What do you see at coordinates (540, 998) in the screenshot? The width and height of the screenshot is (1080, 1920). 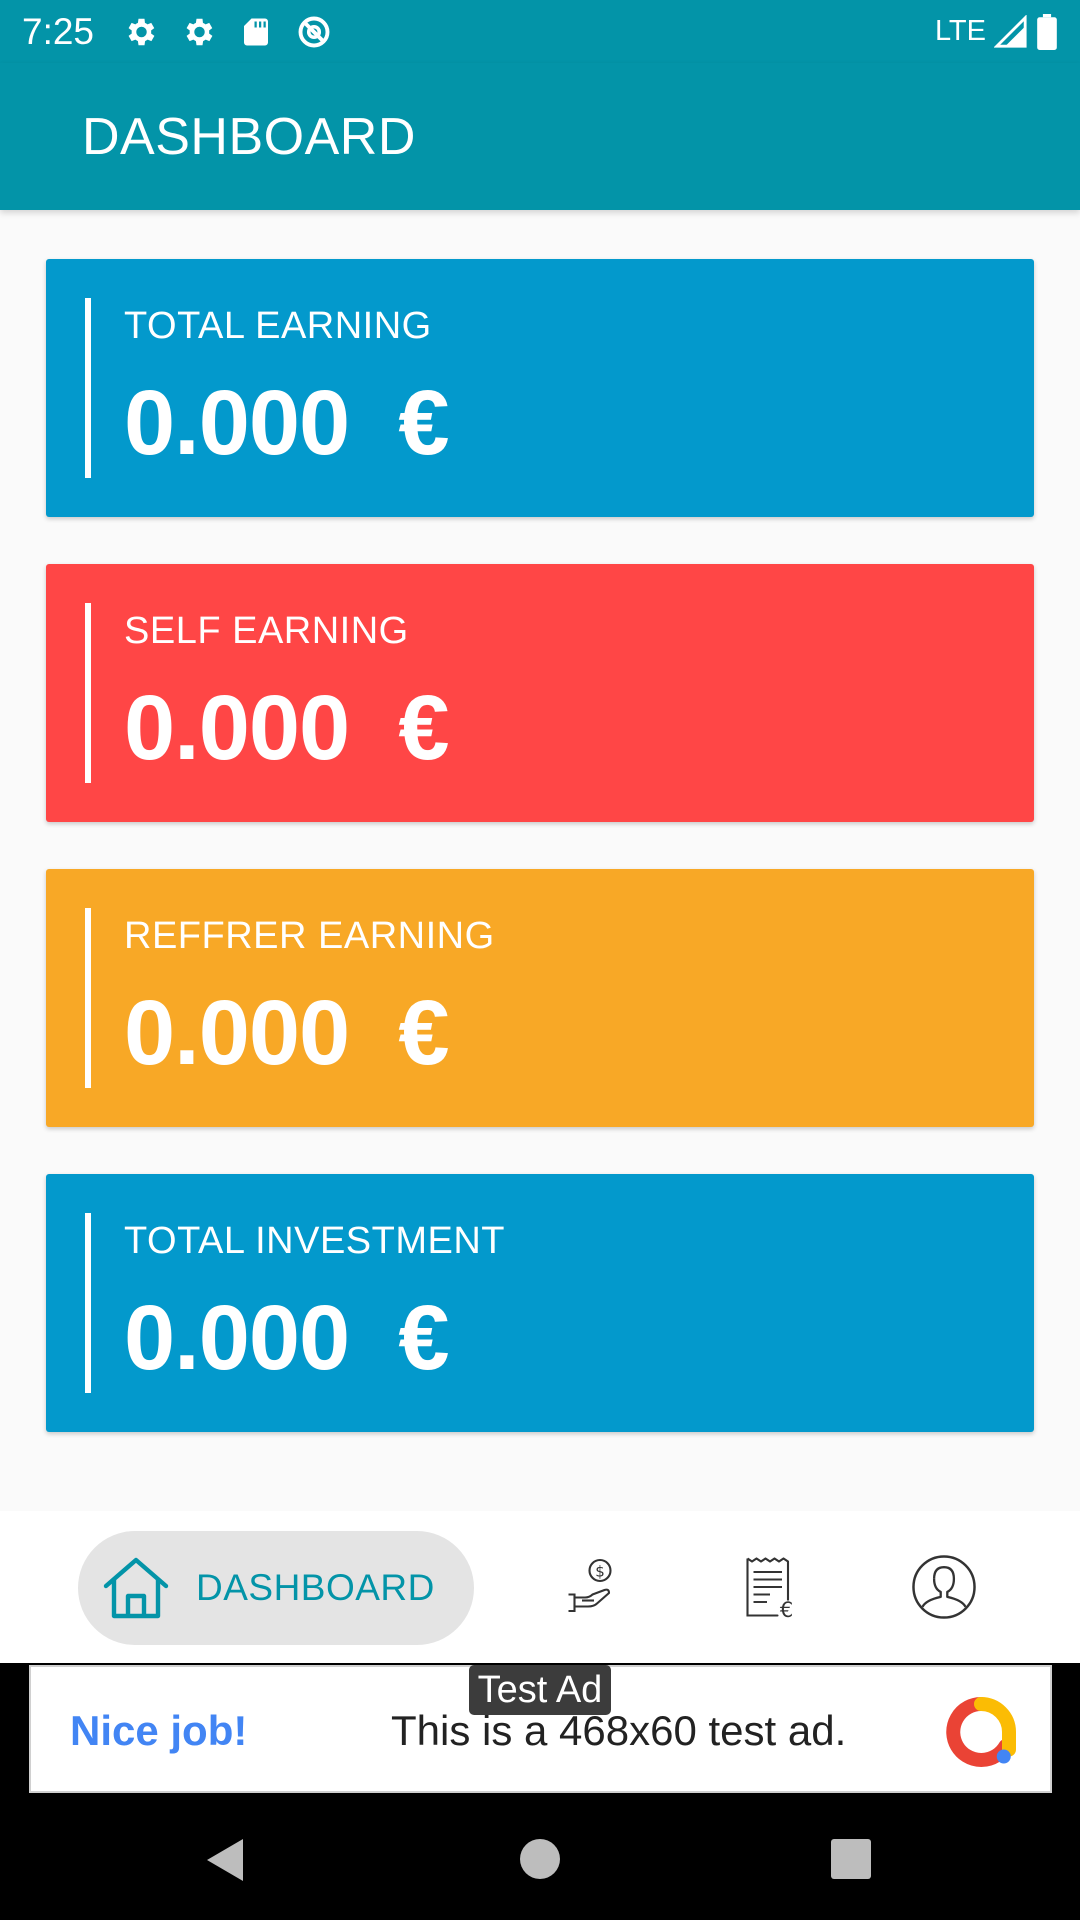 I see `card-referrer-earning: REFFRER EARNING 0.000 €` at bounding box center [540, 998].